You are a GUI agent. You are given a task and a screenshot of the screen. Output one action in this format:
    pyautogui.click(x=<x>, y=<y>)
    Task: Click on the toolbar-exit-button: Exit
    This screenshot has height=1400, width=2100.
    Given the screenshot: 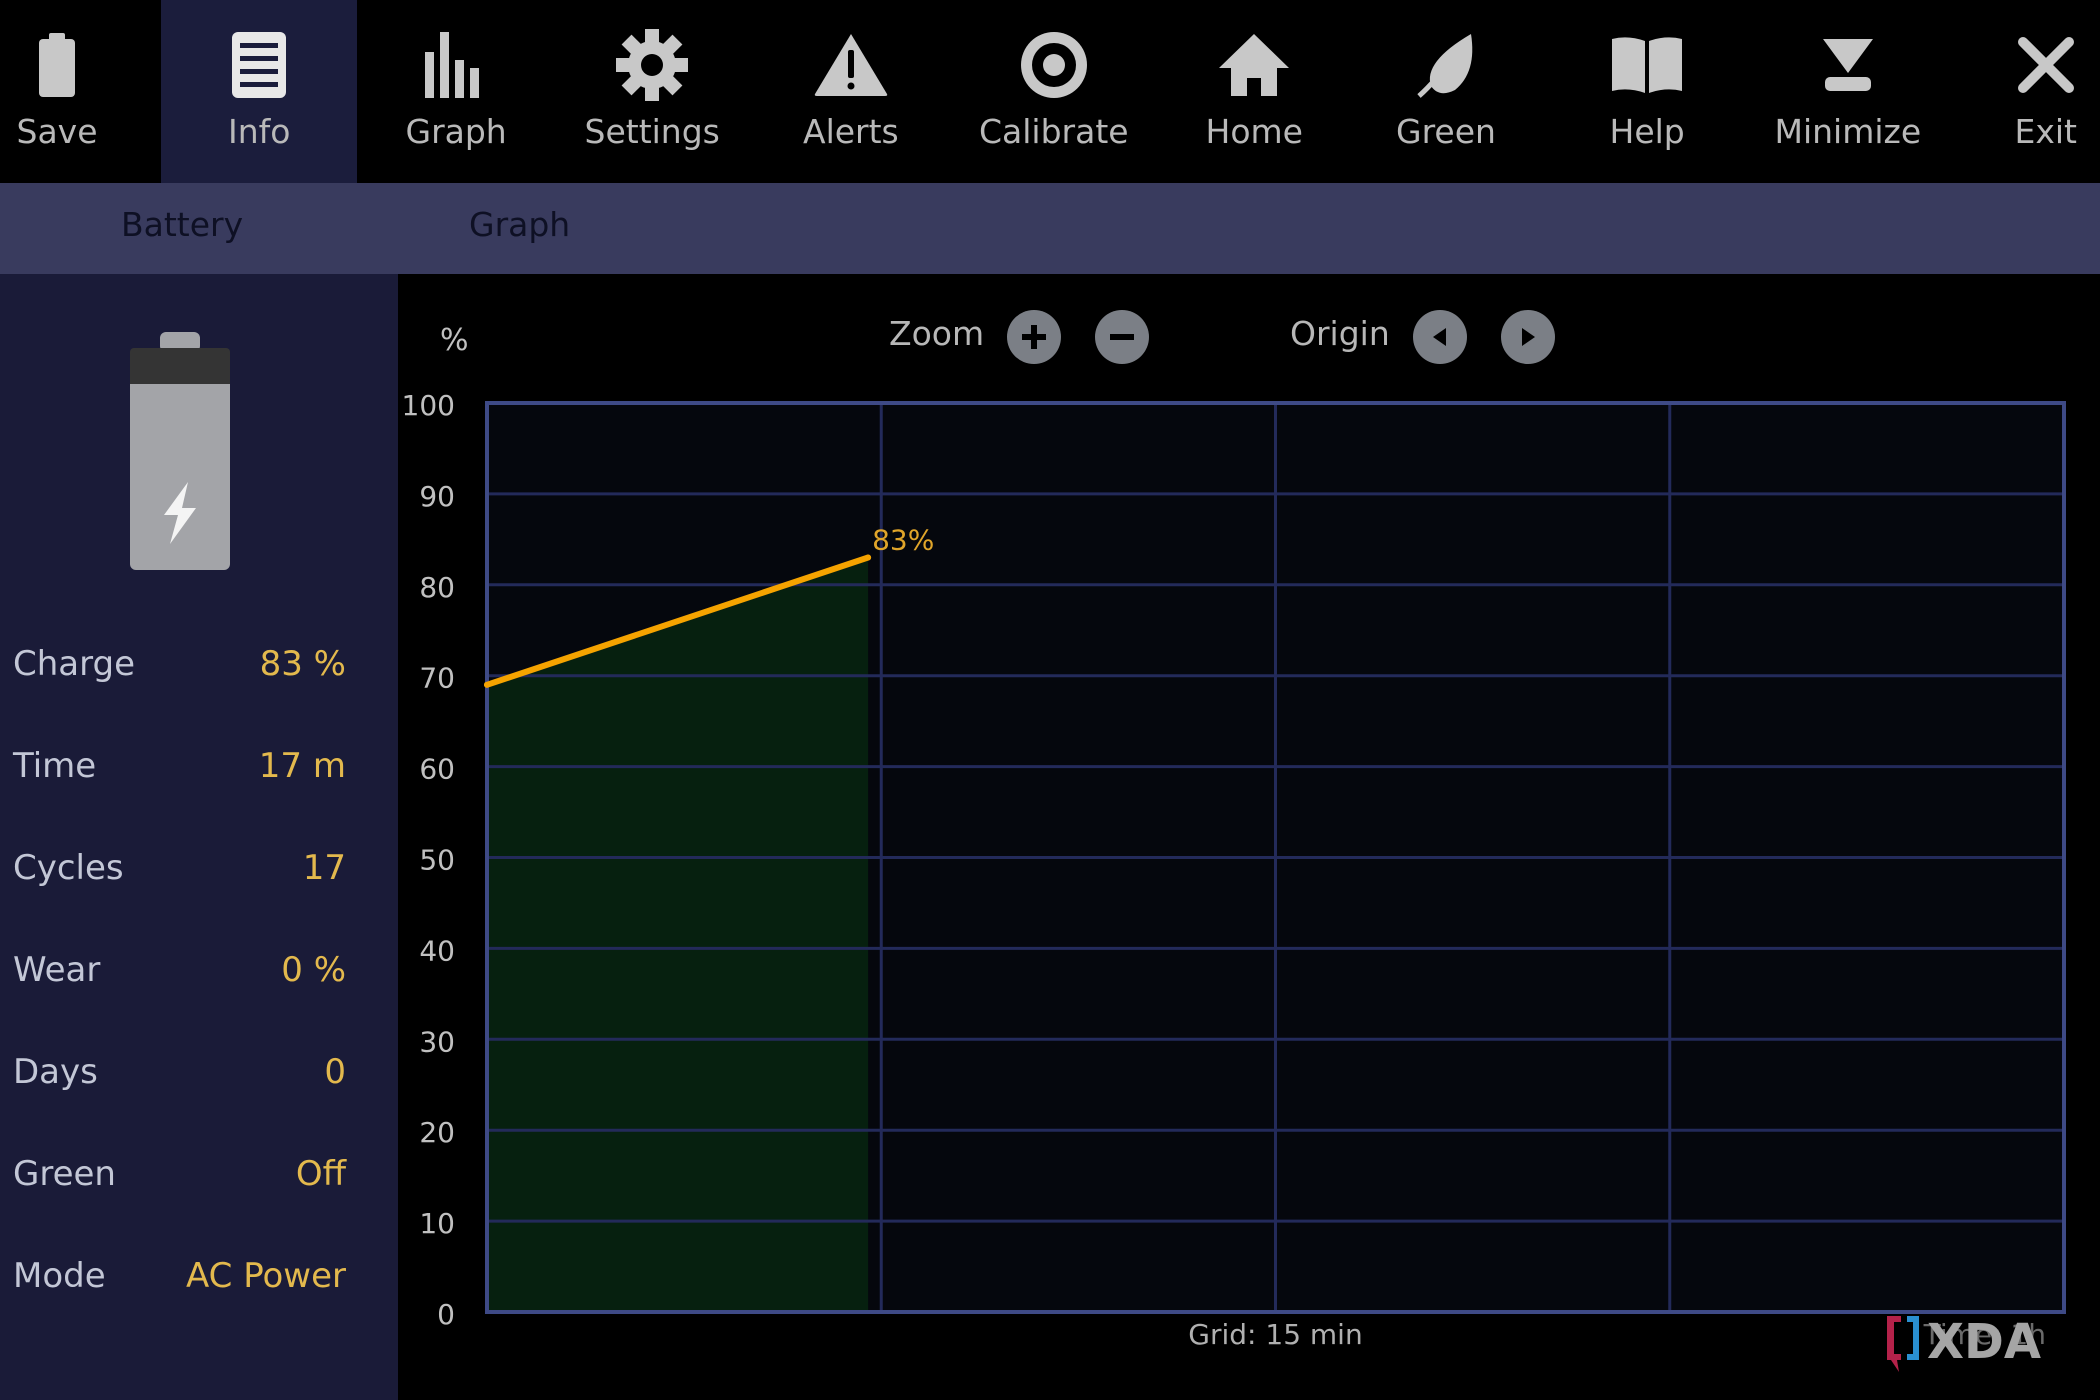 What is the action you would take?
    pyautogui.click(x=2046, y=91)
    